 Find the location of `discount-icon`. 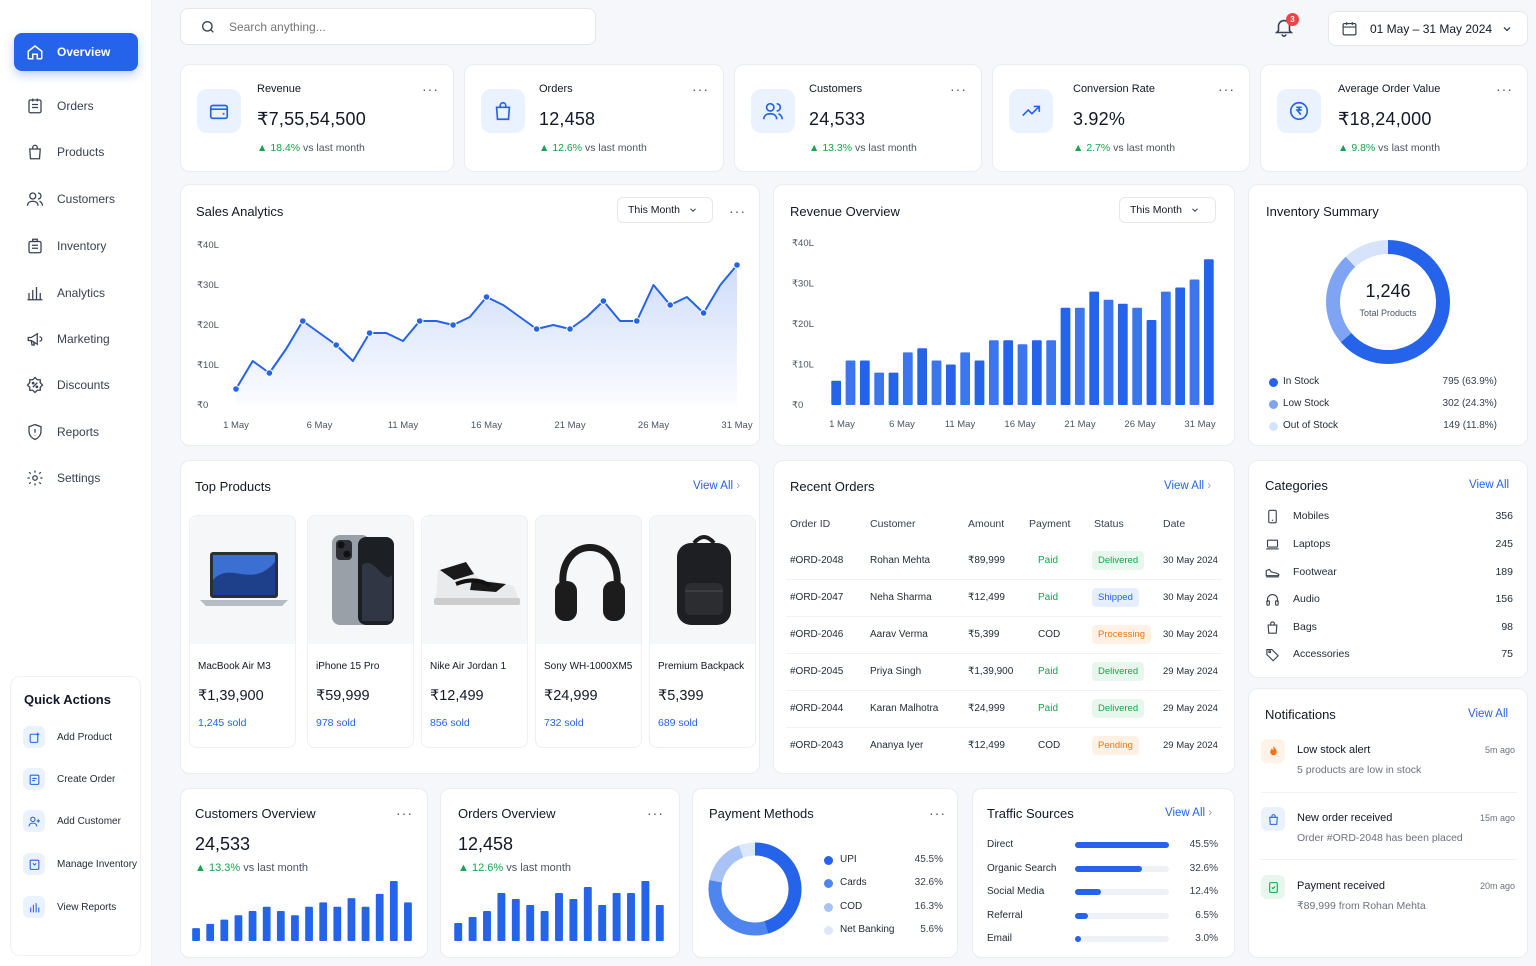

discount-icon is located at coordinates (35, 385).